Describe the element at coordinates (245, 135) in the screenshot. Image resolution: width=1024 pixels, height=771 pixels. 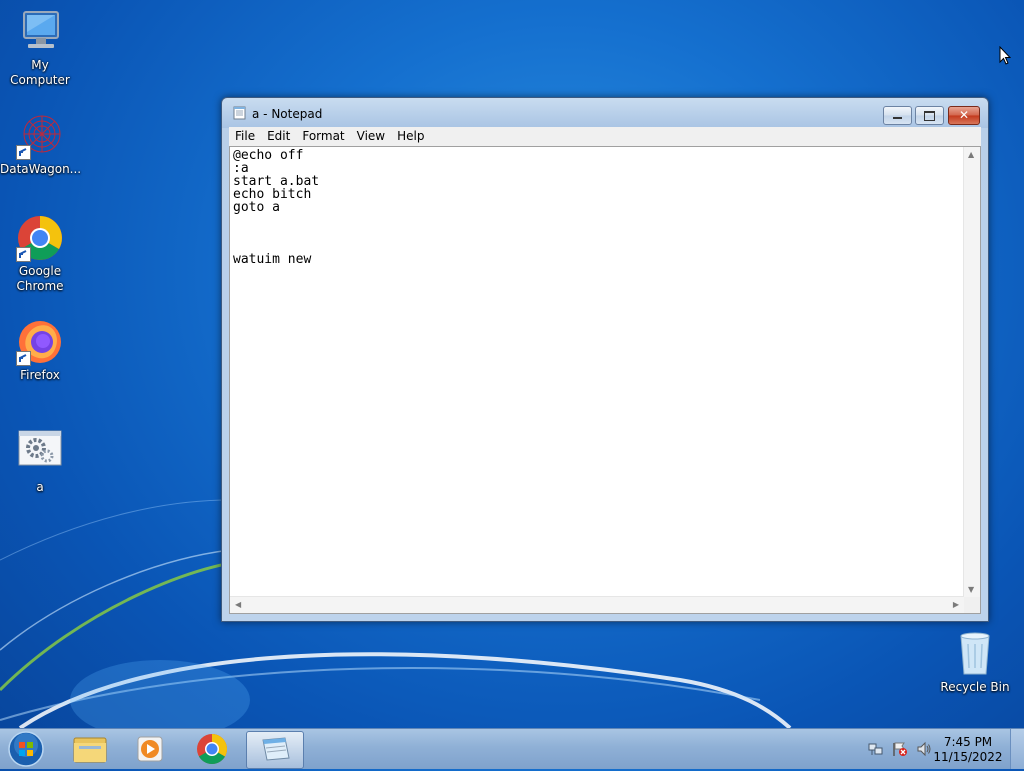
I see `menu-file: File` at that location.